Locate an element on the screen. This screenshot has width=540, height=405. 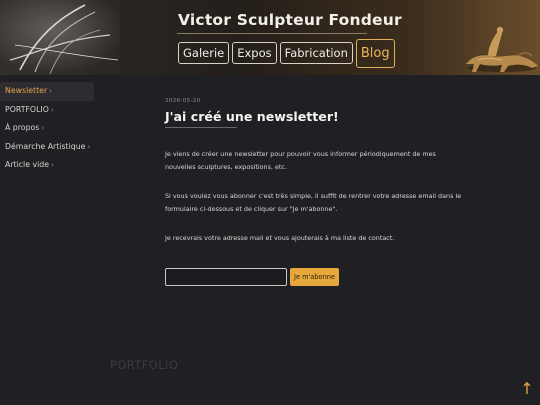
sidebar-item-newsletter: Newsletter › is located at coordinates (47, 91).